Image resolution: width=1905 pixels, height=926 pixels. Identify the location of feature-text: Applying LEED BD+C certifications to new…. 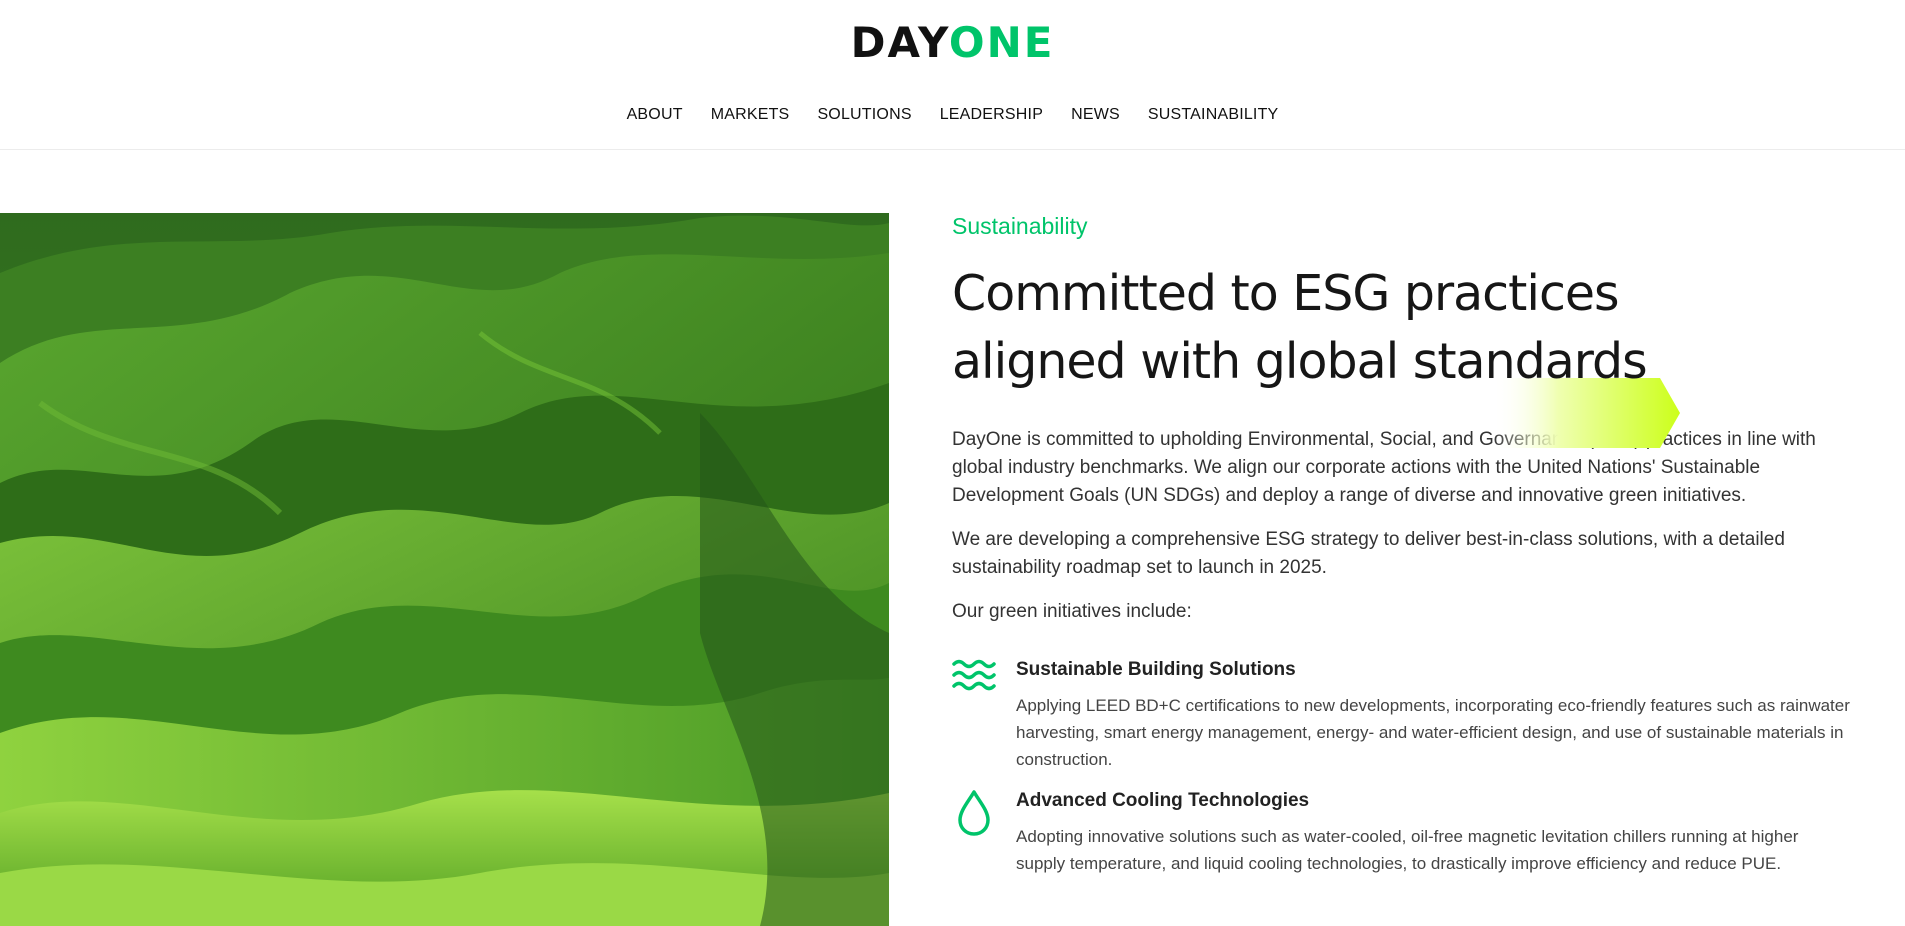
(1433, 732).